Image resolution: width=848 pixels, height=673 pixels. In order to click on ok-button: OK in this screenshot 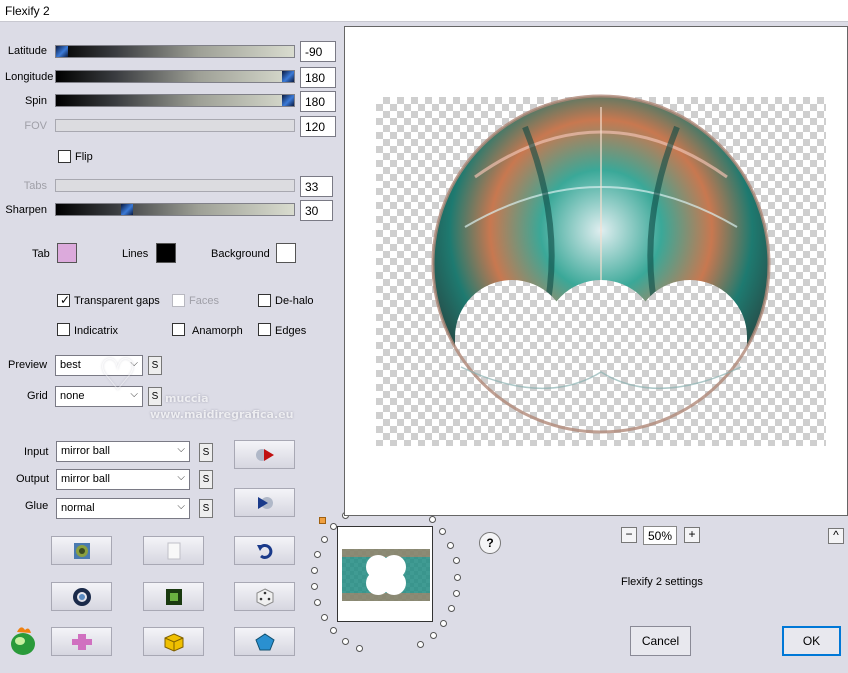, I will do `click(811, 641)`.